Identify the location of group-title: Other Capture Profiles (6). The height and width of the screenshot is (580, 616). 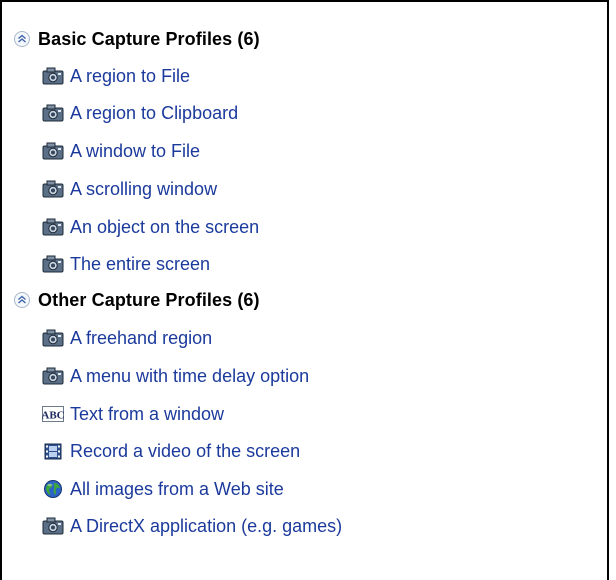
(149, 299).